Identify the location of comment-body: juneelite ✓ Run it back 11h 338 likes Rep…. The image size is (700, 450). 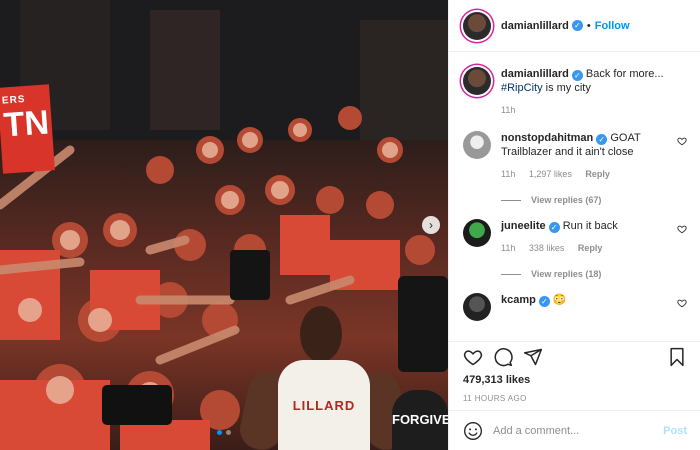
(589, 237).